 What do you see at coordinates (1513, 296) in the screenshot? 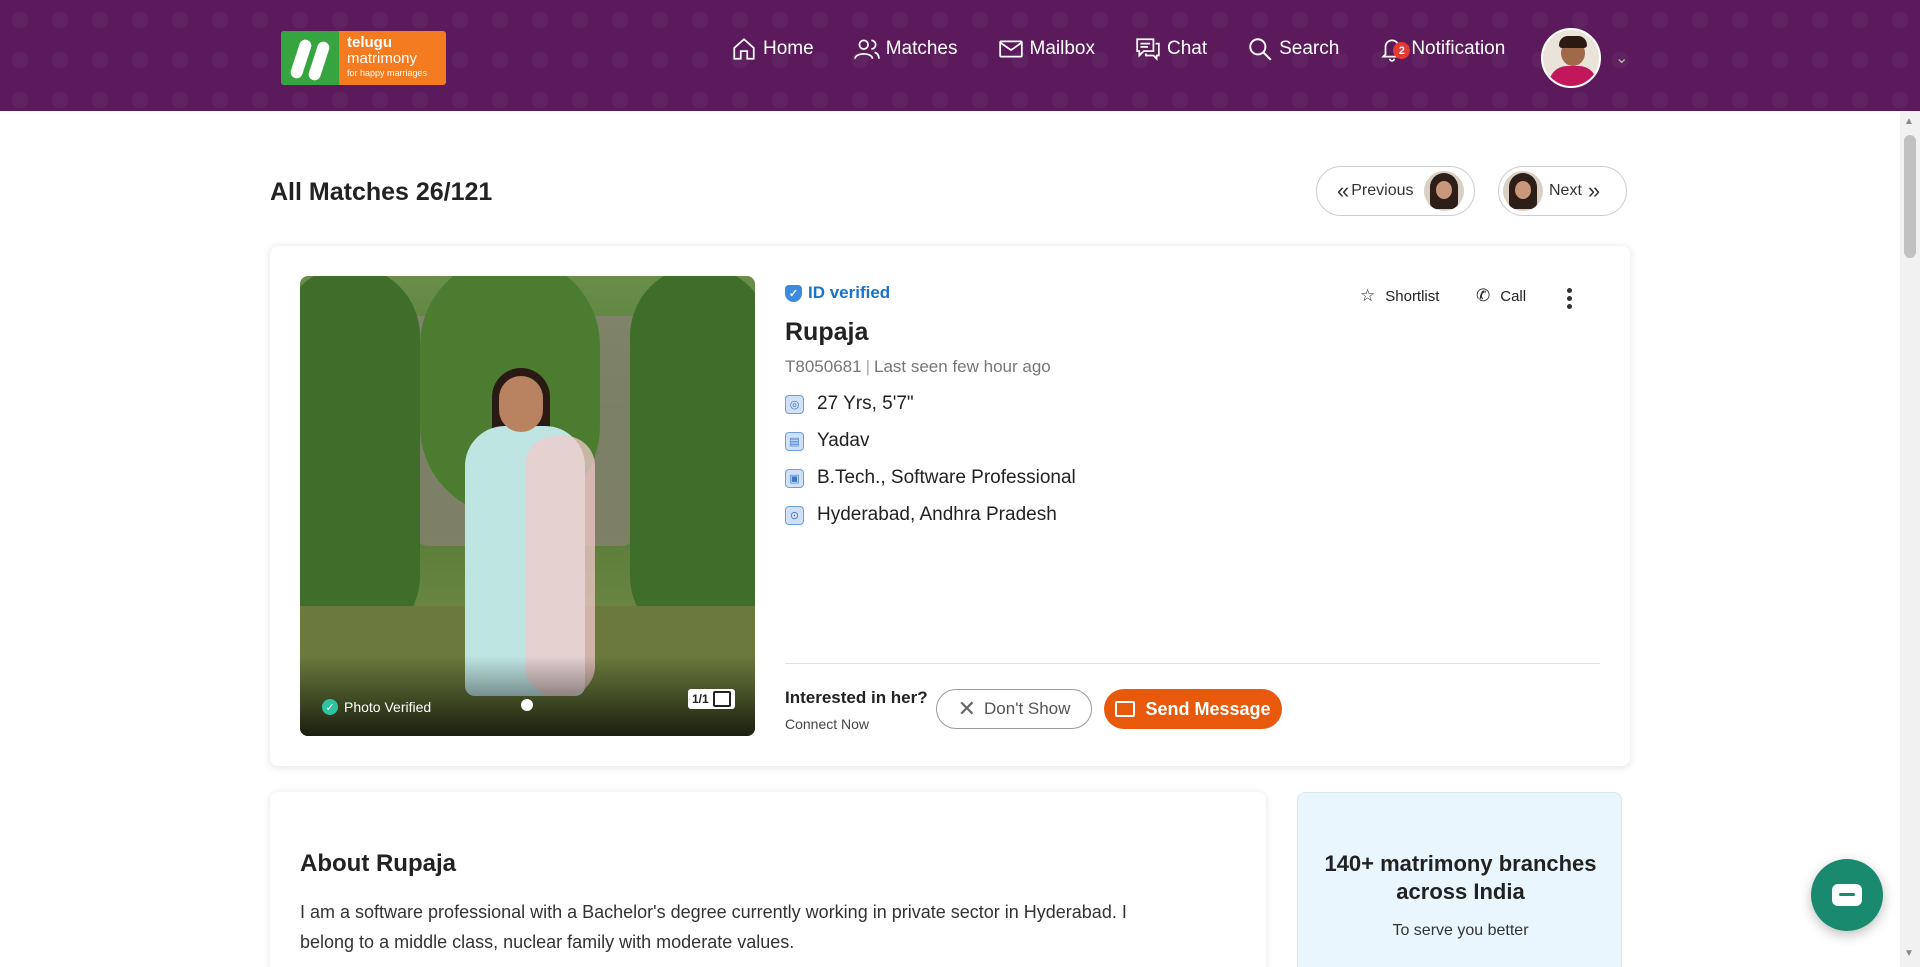
I see `call-label: Call` at bounding box center [1513, 296].